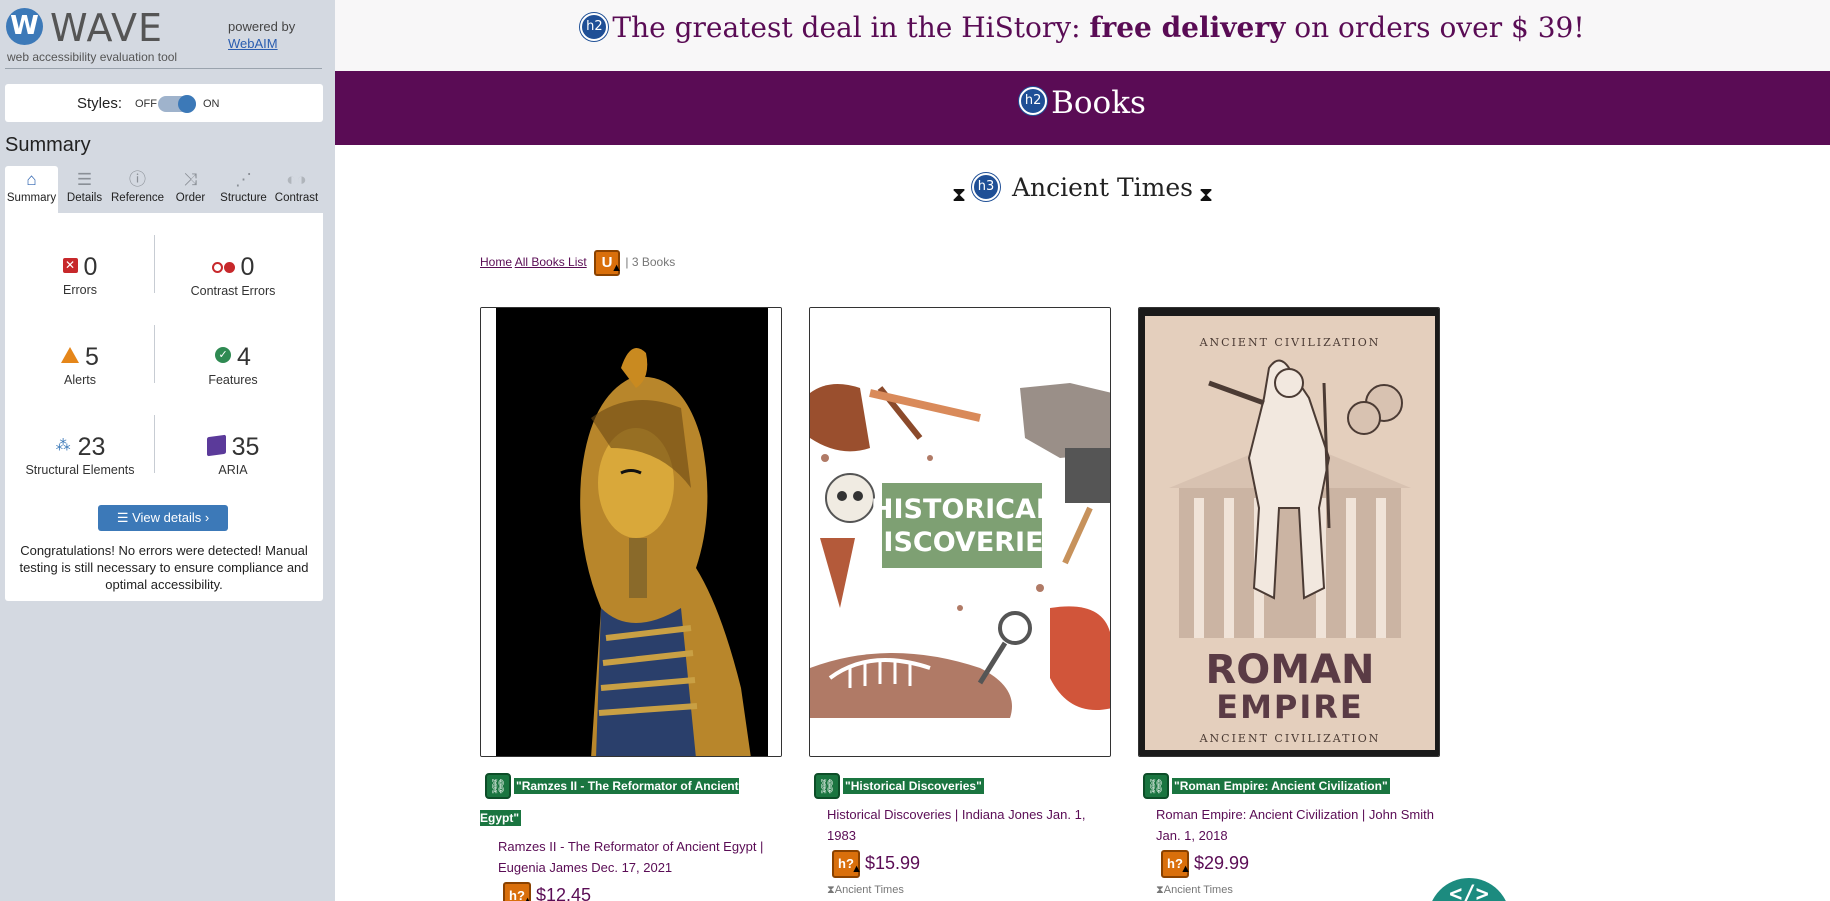  I want to click on pharaoh-mask-image, so click(631, 532).